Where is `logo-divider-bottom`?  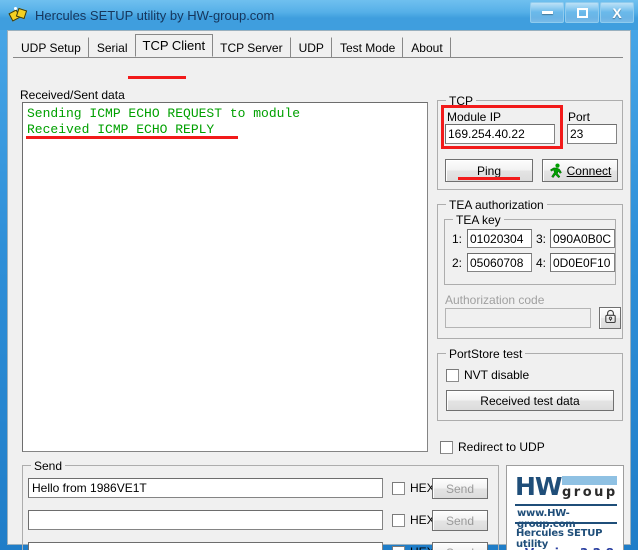
logo-divider-bottom is located at coordinates (566, 523).